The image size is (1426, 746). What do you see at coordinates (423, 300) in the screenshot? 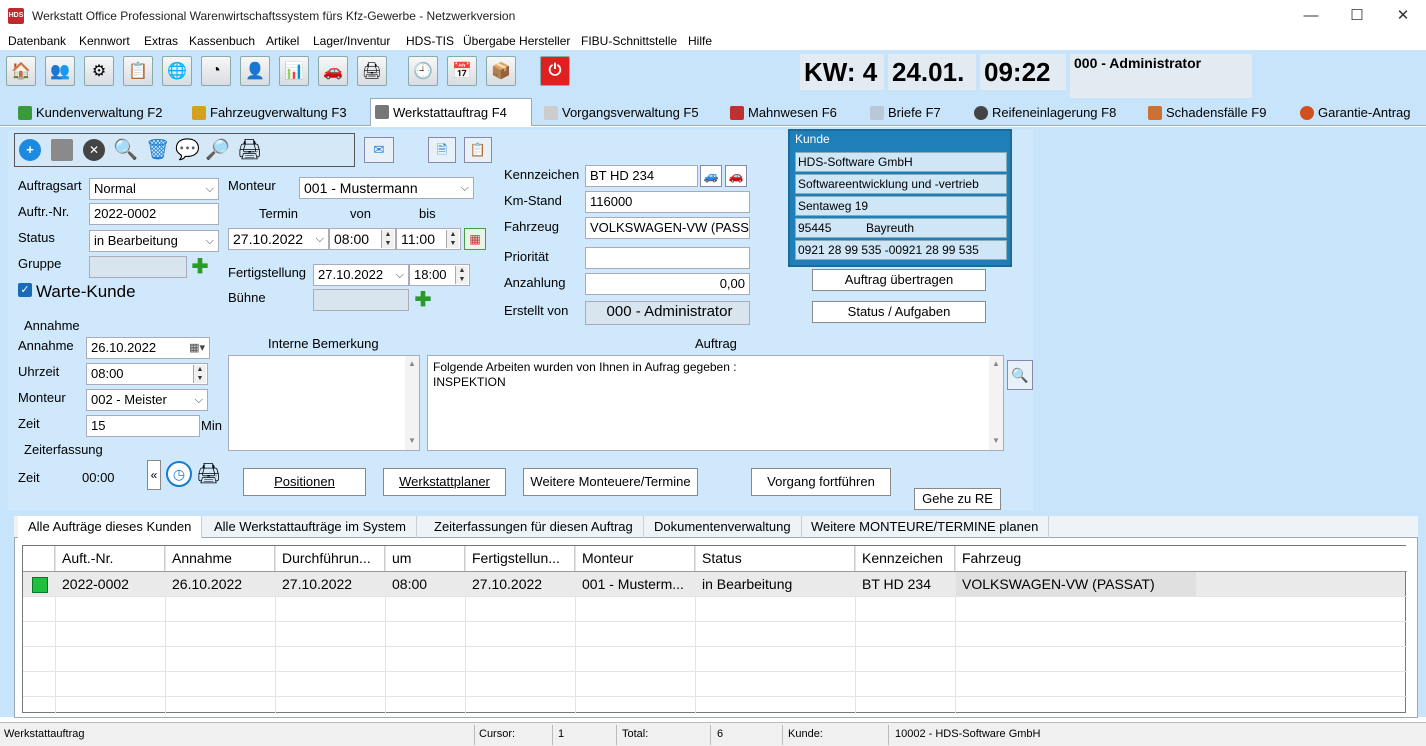
I see `add-buehne-icon: ✚` at bounding box center [423, 300].